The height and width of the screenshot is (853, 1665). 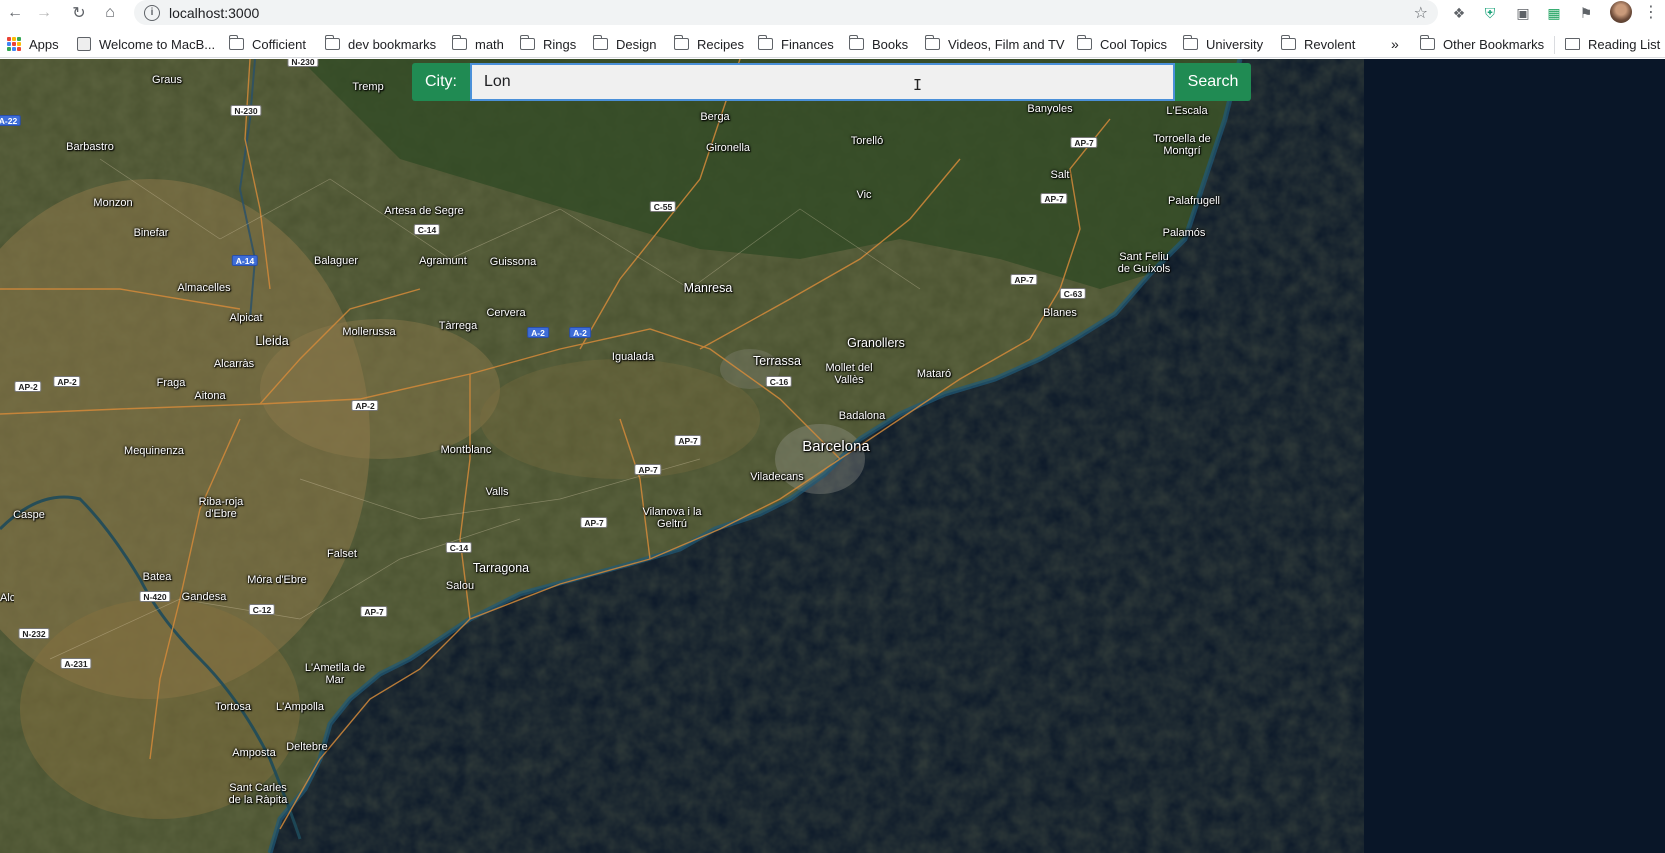 I want to click on map-place-label: Sant Feliu de Guíxols, so click(x=1144, y=263).